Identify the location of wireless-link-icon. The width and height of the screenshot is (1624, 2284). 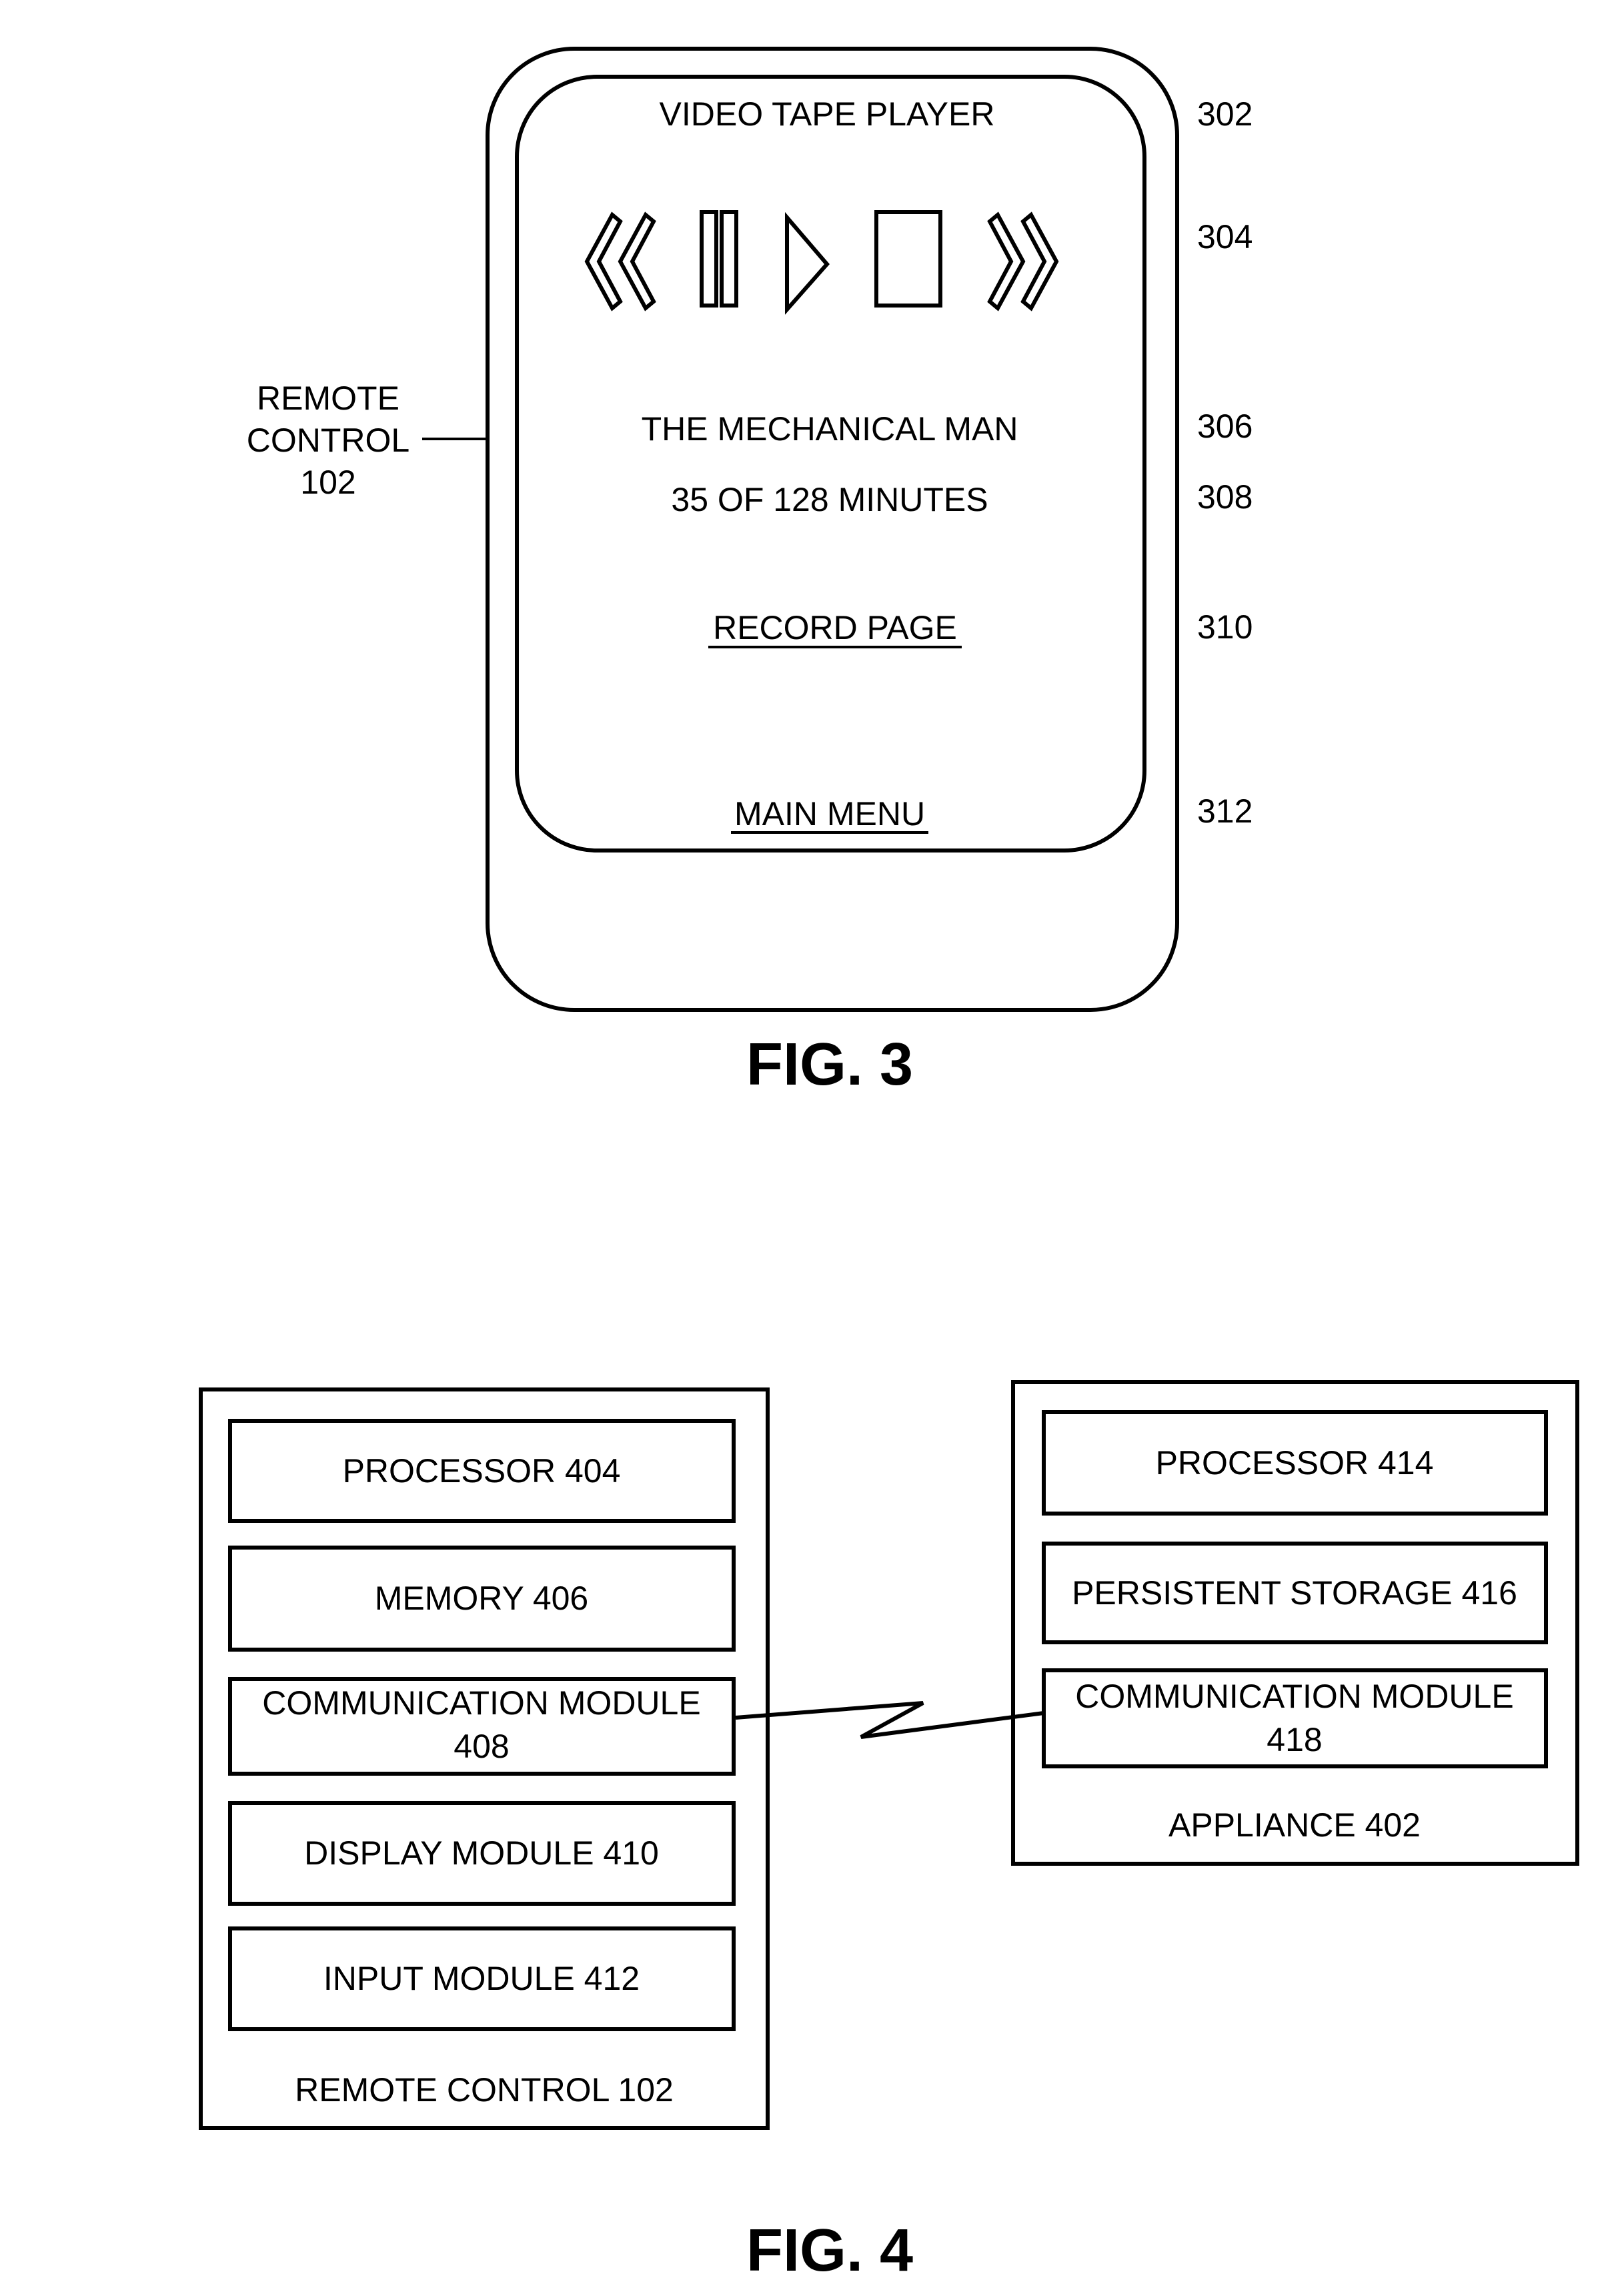
(889, 1720).